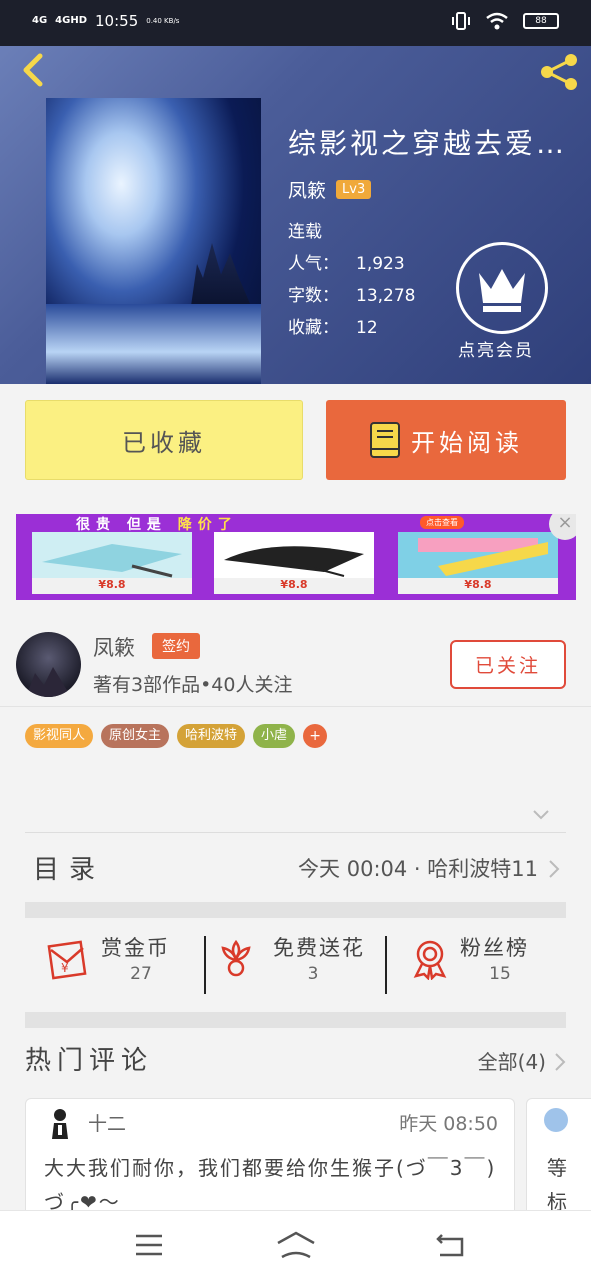 The height and width of the screenshot is (1280, 591). Describe the element at coordinates (508, 664) in the screenshot. I see `follow-button: 已关注` at that location.